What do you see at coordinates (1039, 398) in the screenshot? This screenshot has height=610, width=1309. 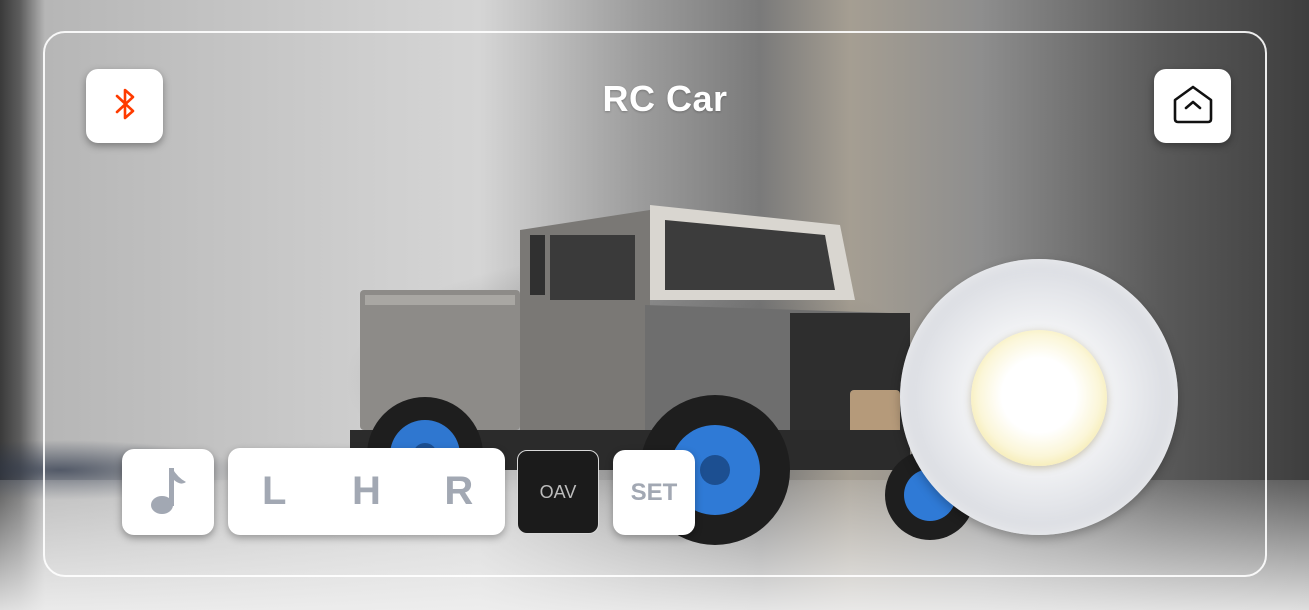 I see `joystick-knob` at bounding box center [1039, 398].